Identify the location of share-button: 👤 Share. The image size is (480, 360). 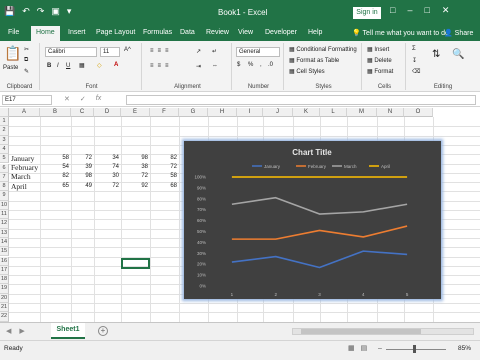
(458, 33).